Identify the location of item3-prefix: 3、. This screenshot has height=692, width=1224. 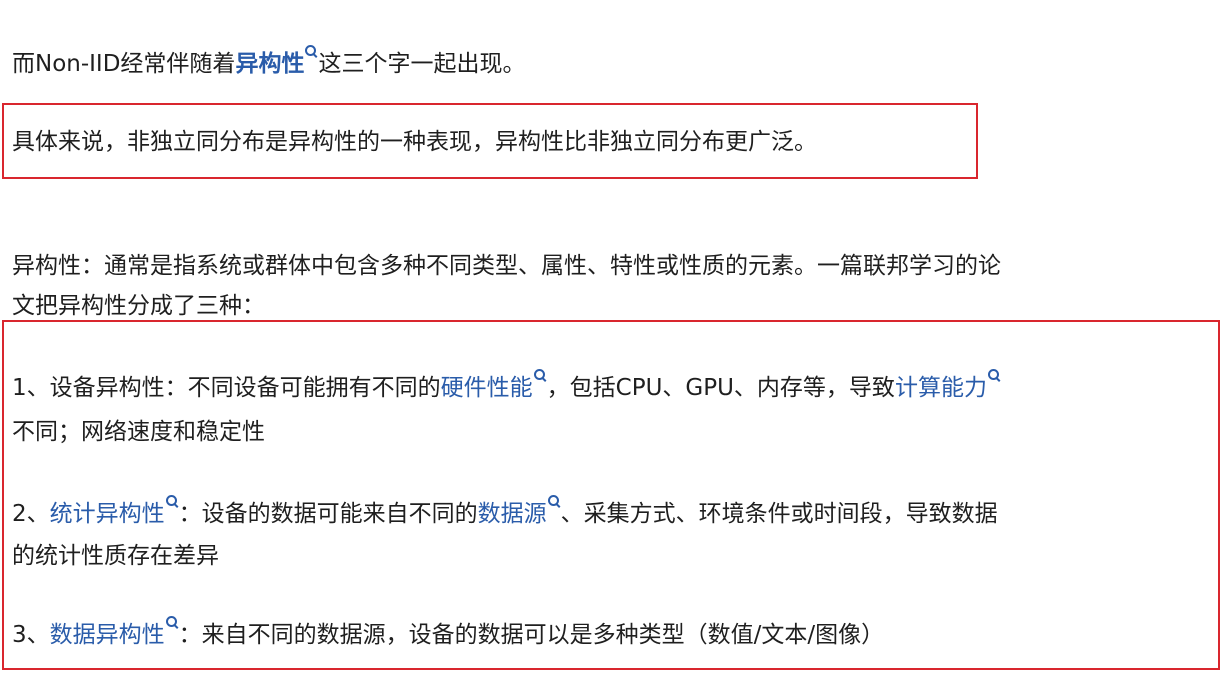
(31, 635).